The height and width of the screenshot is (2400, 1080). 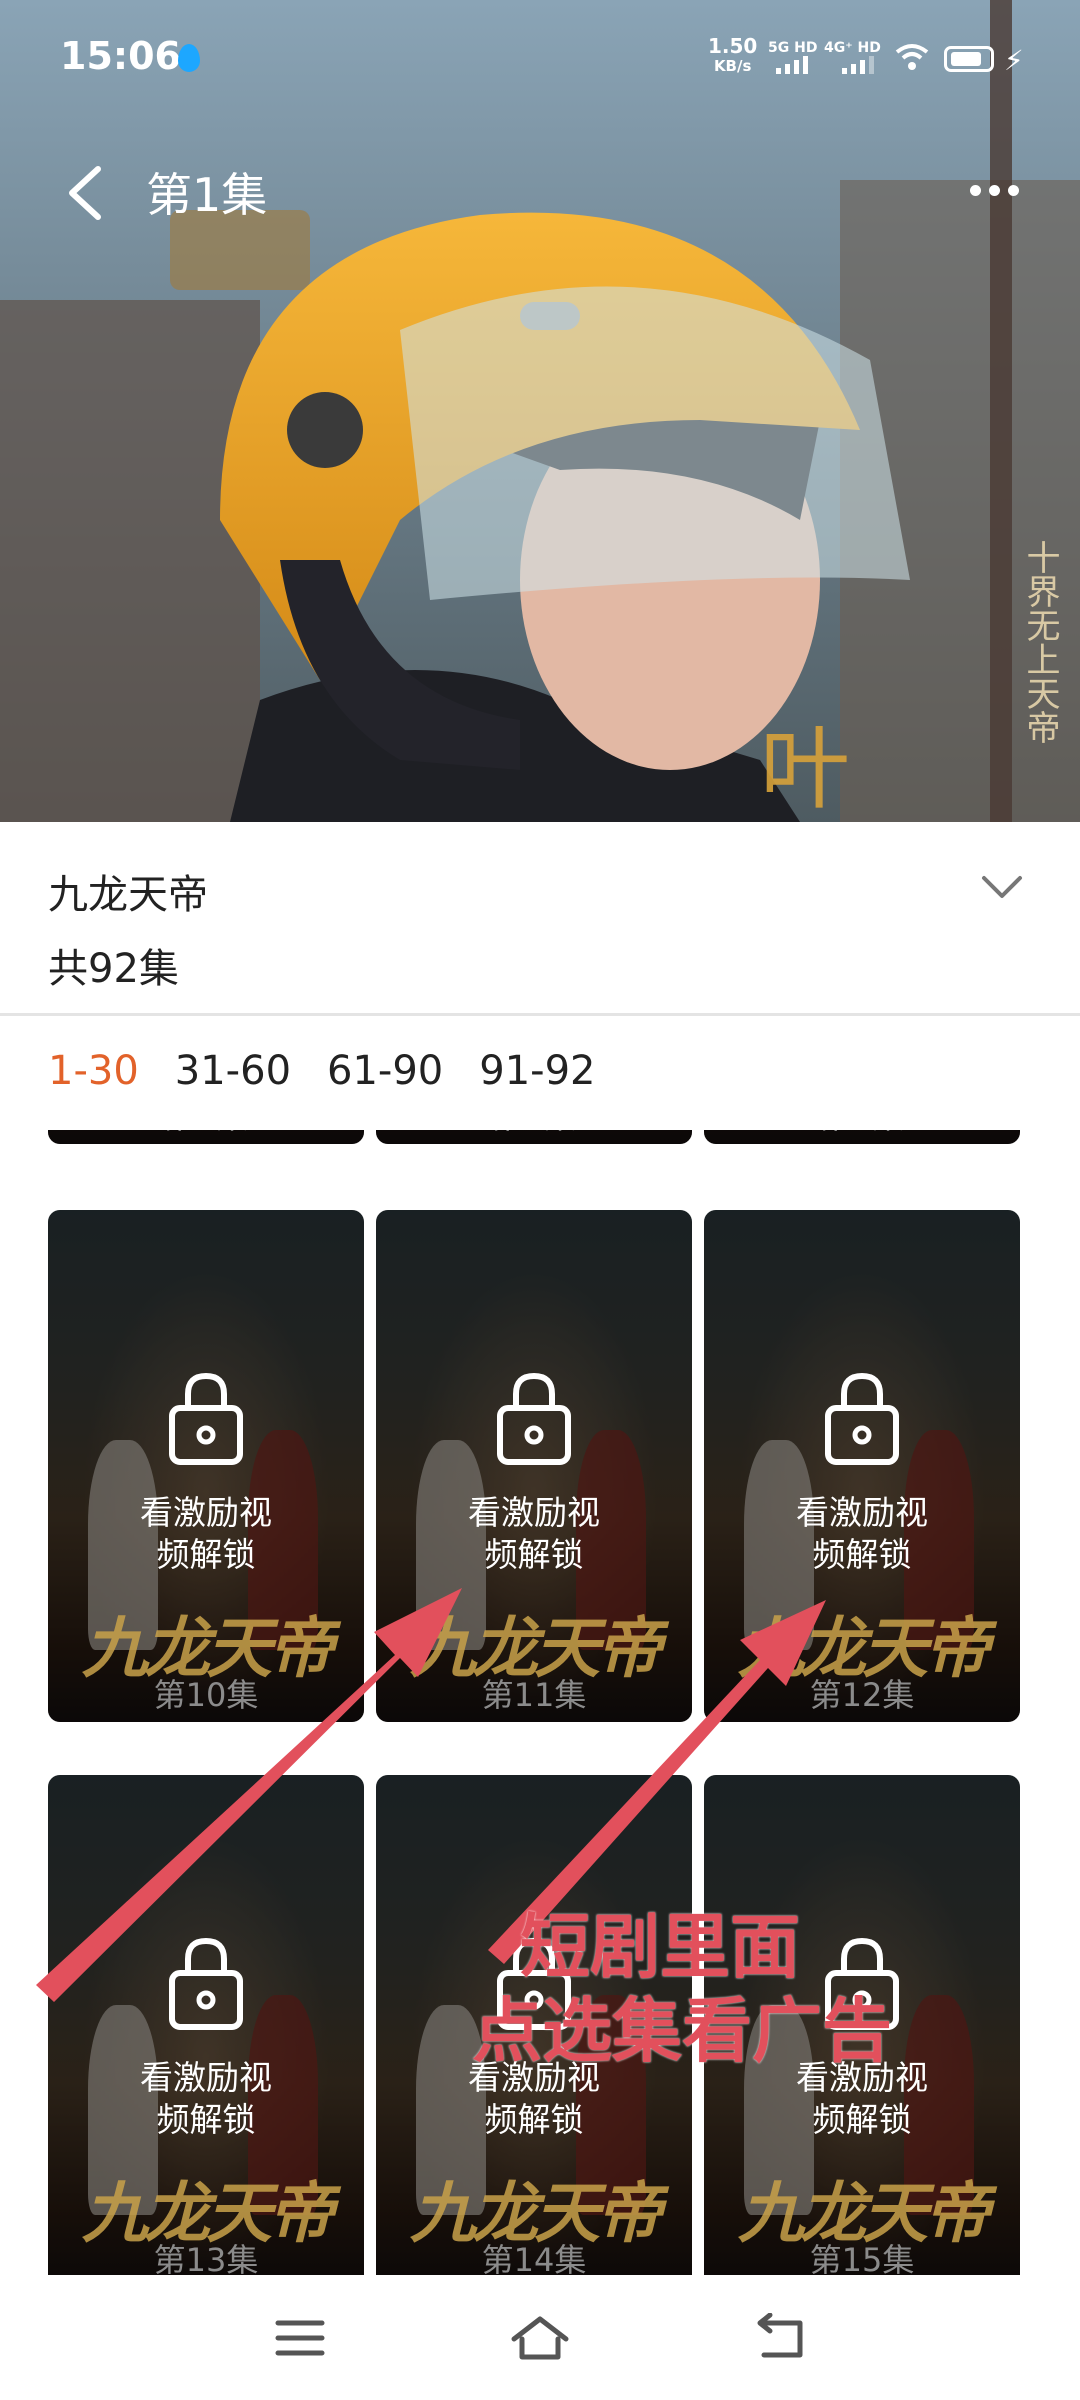 What do you see at coordinates (733, 46) in the screenshot?
I see `net-speed-value: 1.50` at bounding box center [733, 46].